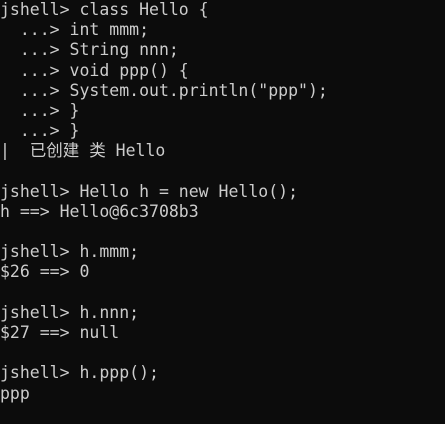 The image size is (445, 424). Describe the element at coordinates (164, 90) in the screenshot. I see `continuation-line: ...> System.out.println("ppp");` at that location.